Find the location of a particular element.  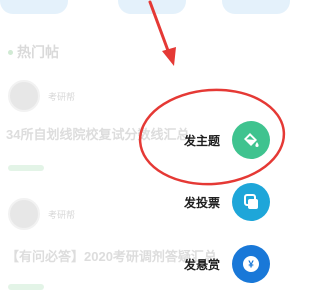

post-bounty-button: ¥ is located at coordinates (251, 264).